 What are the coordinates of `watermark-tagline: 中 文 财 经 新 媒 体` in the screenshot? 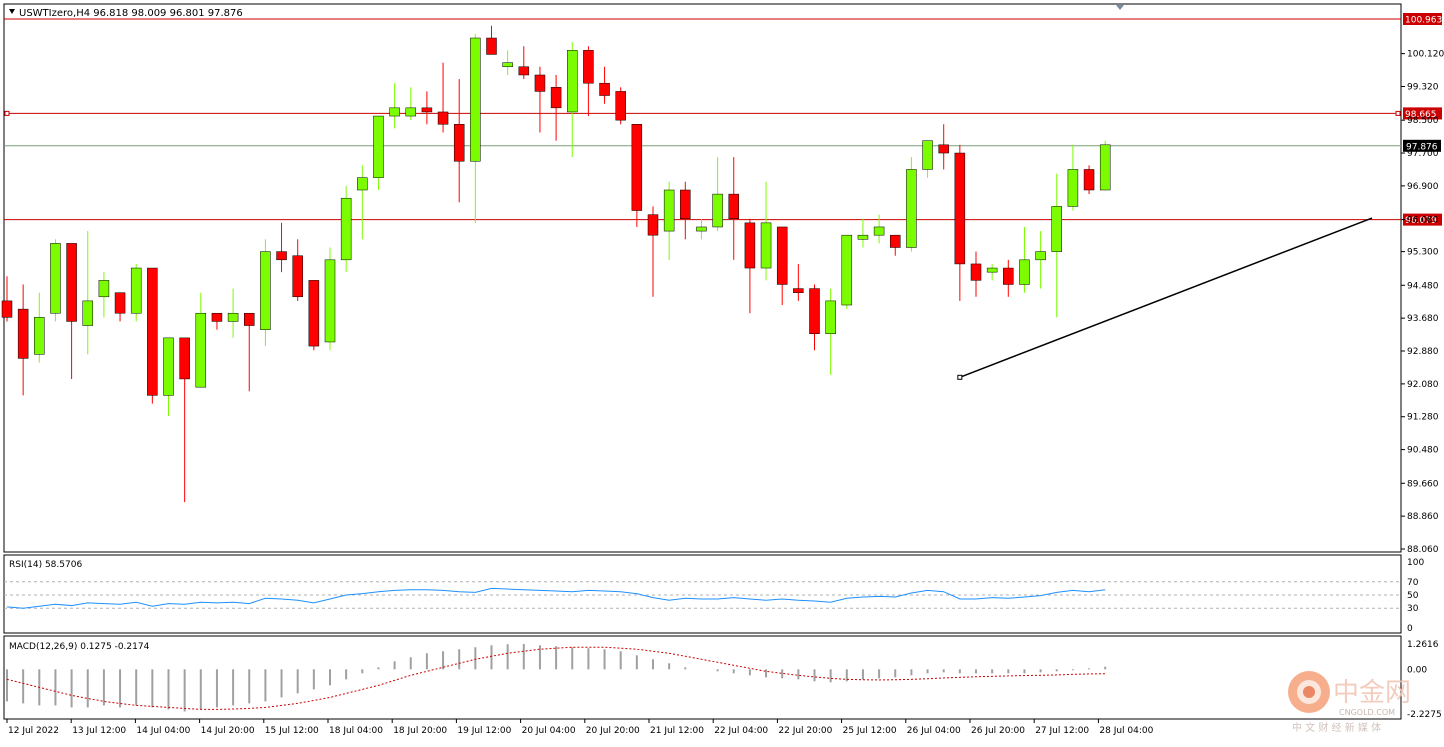 It's located at (1336, 727).